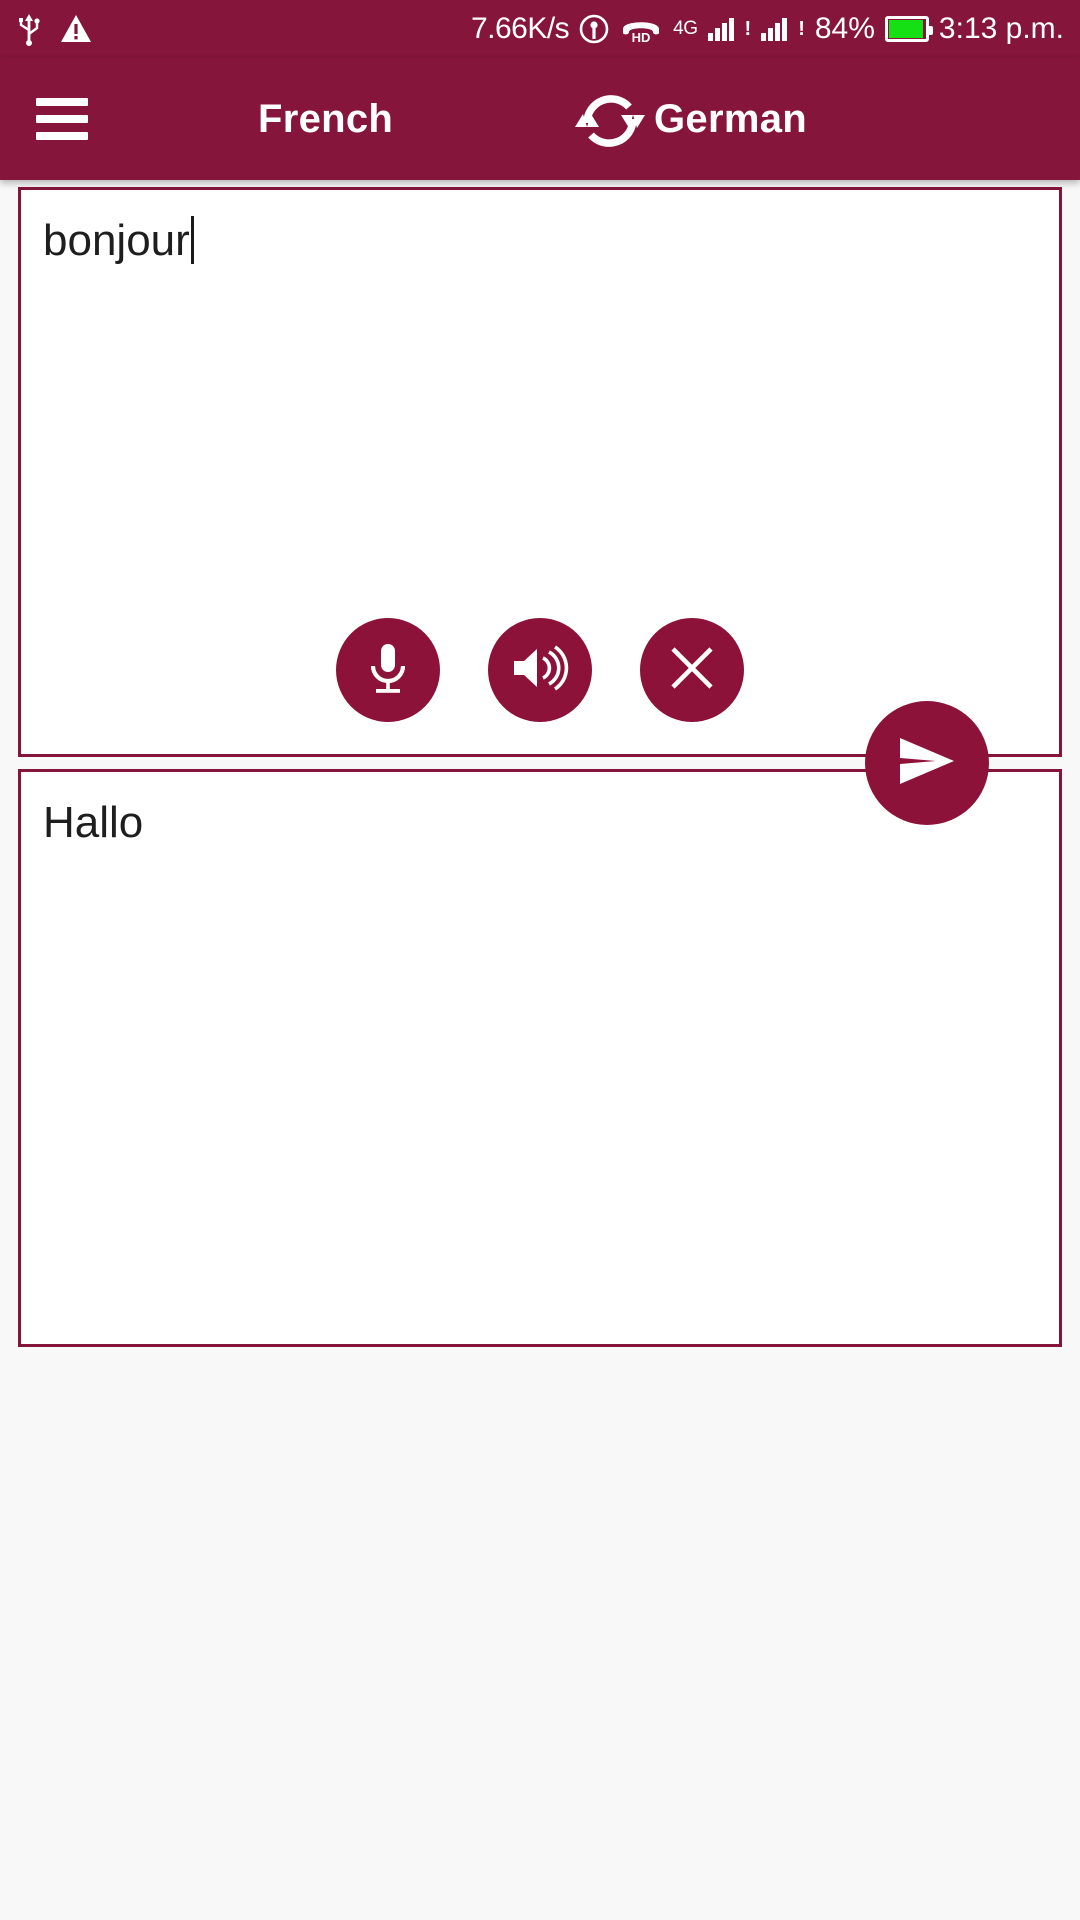 The width and height of the screenshot is (1080, 1920). What do you see at coordinates (325, 119) in the screenshot?
I see `source-language-selector: French` at bounding box center [325, 119].